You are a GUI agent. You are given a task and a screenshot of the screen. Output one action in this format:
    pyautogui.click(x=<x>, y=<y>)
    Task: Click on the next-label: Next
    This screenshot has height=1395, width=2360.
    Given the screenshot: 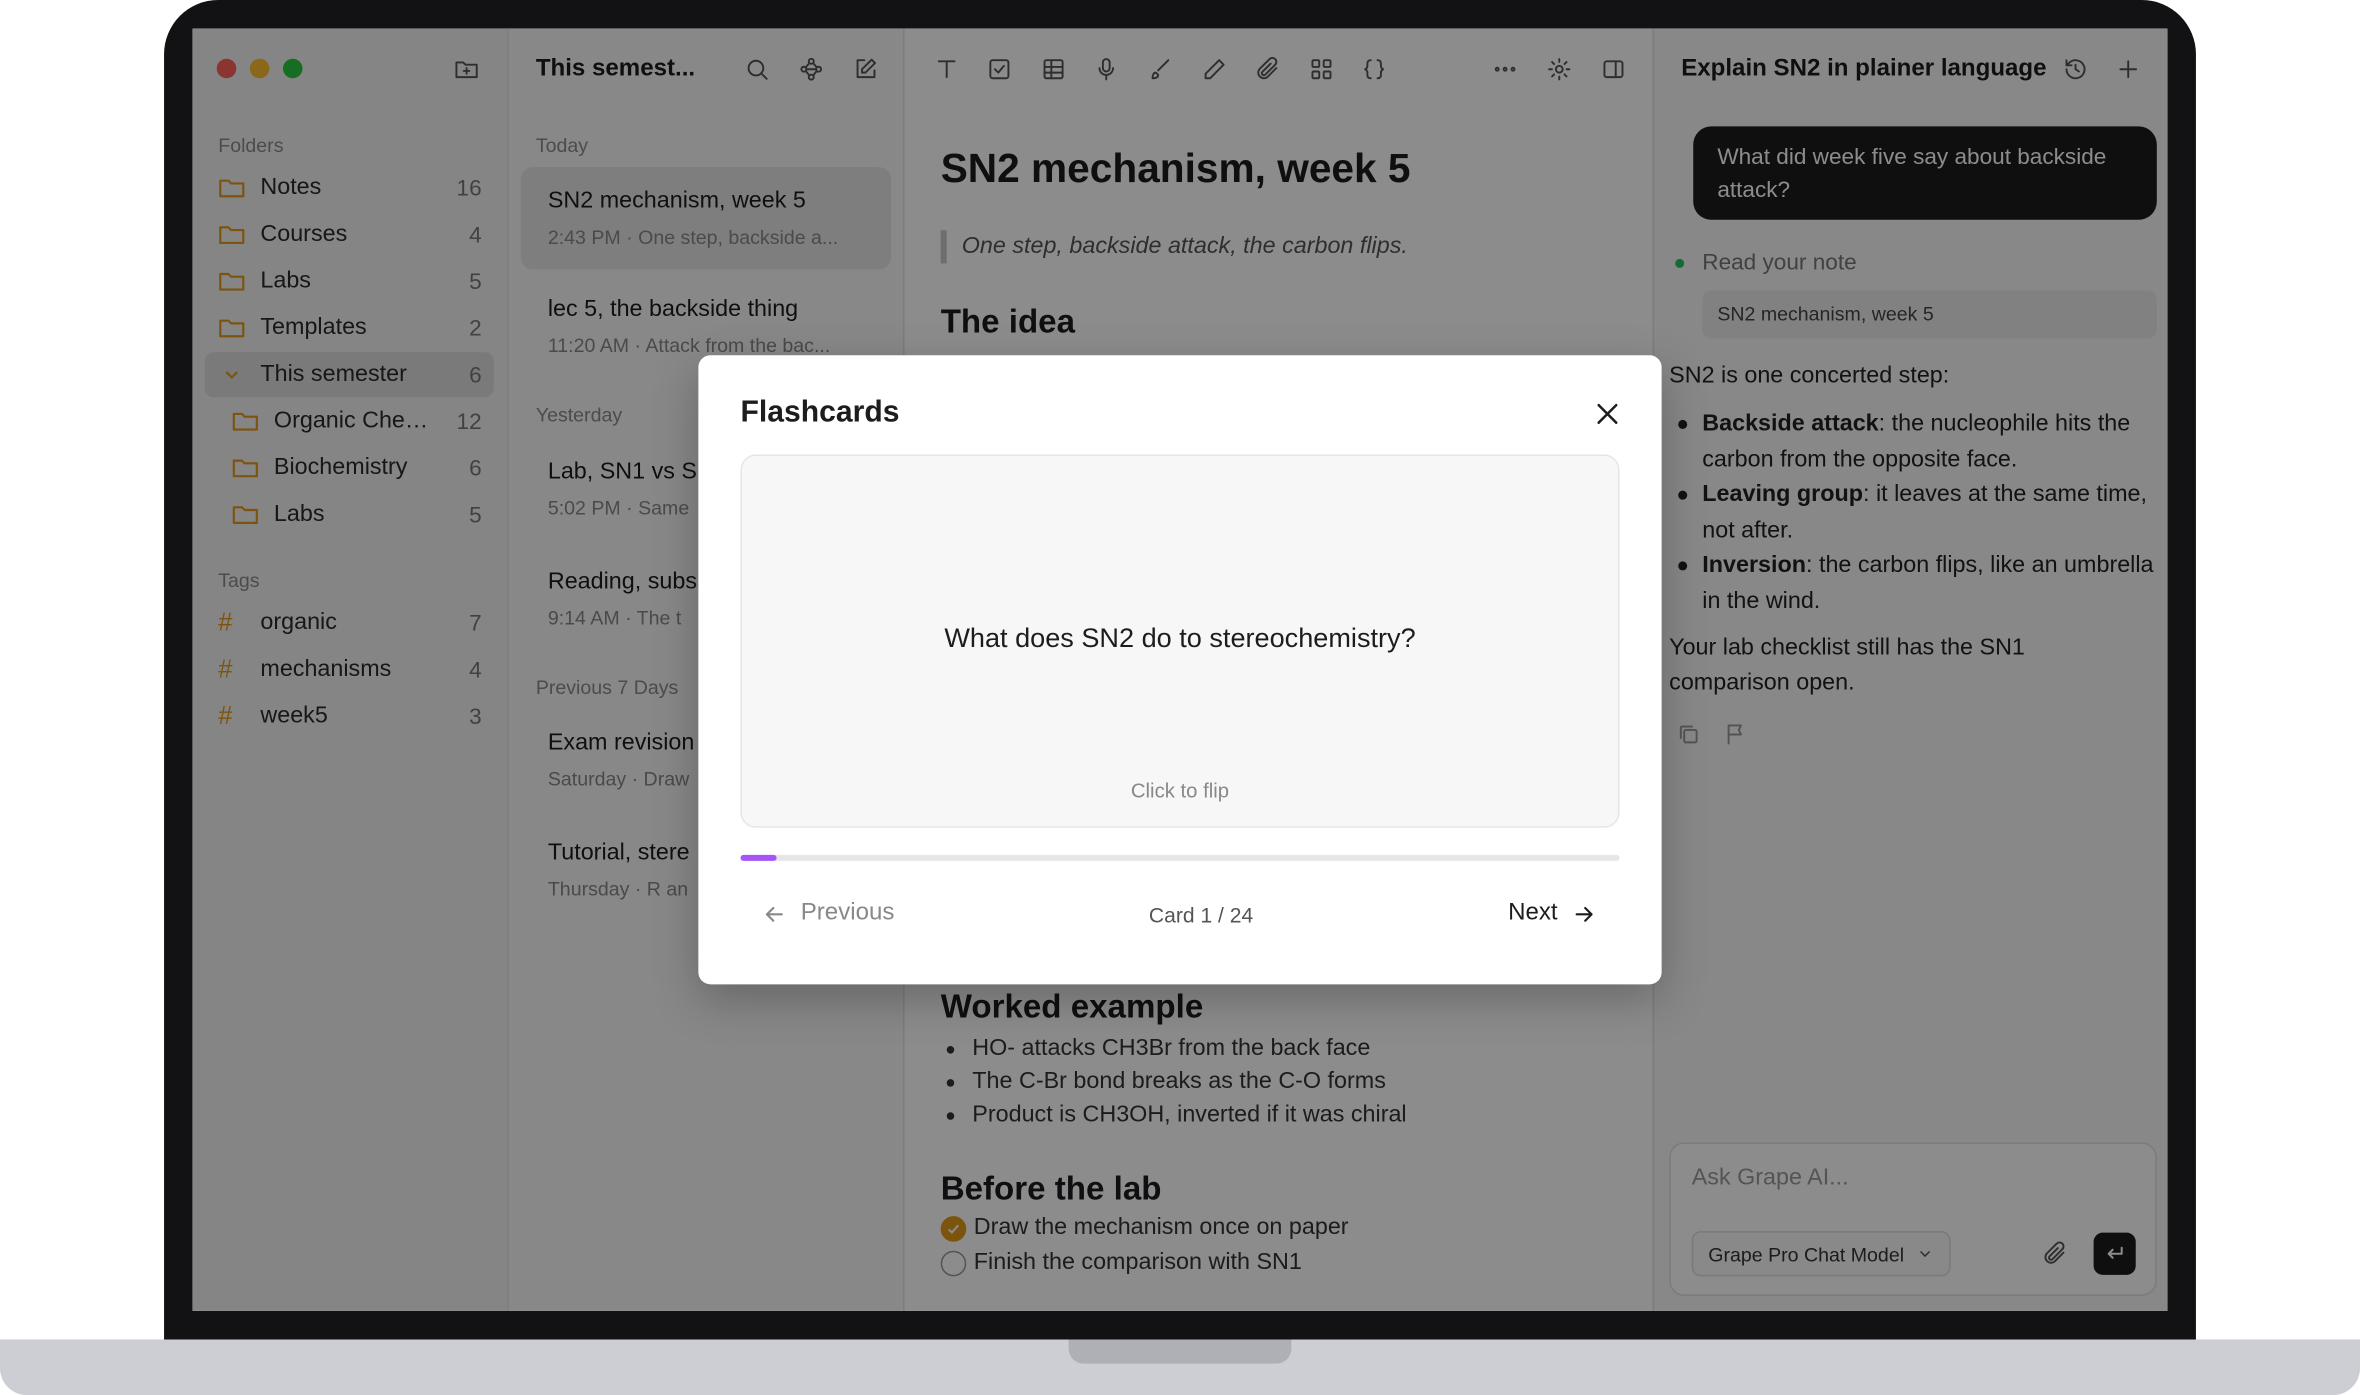 What is the action you would take?
    pyautogui.click(x=1533, y=913)
    